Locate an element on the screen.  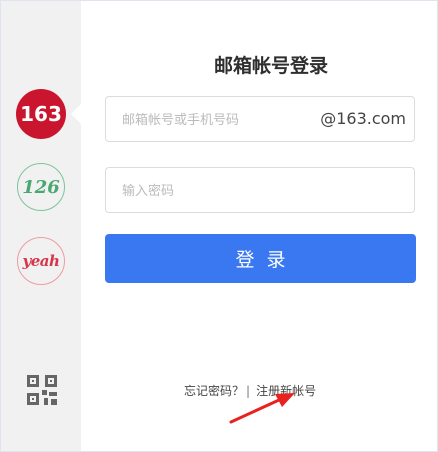
selected-provider-pointer is located at coordinates (76, 114).